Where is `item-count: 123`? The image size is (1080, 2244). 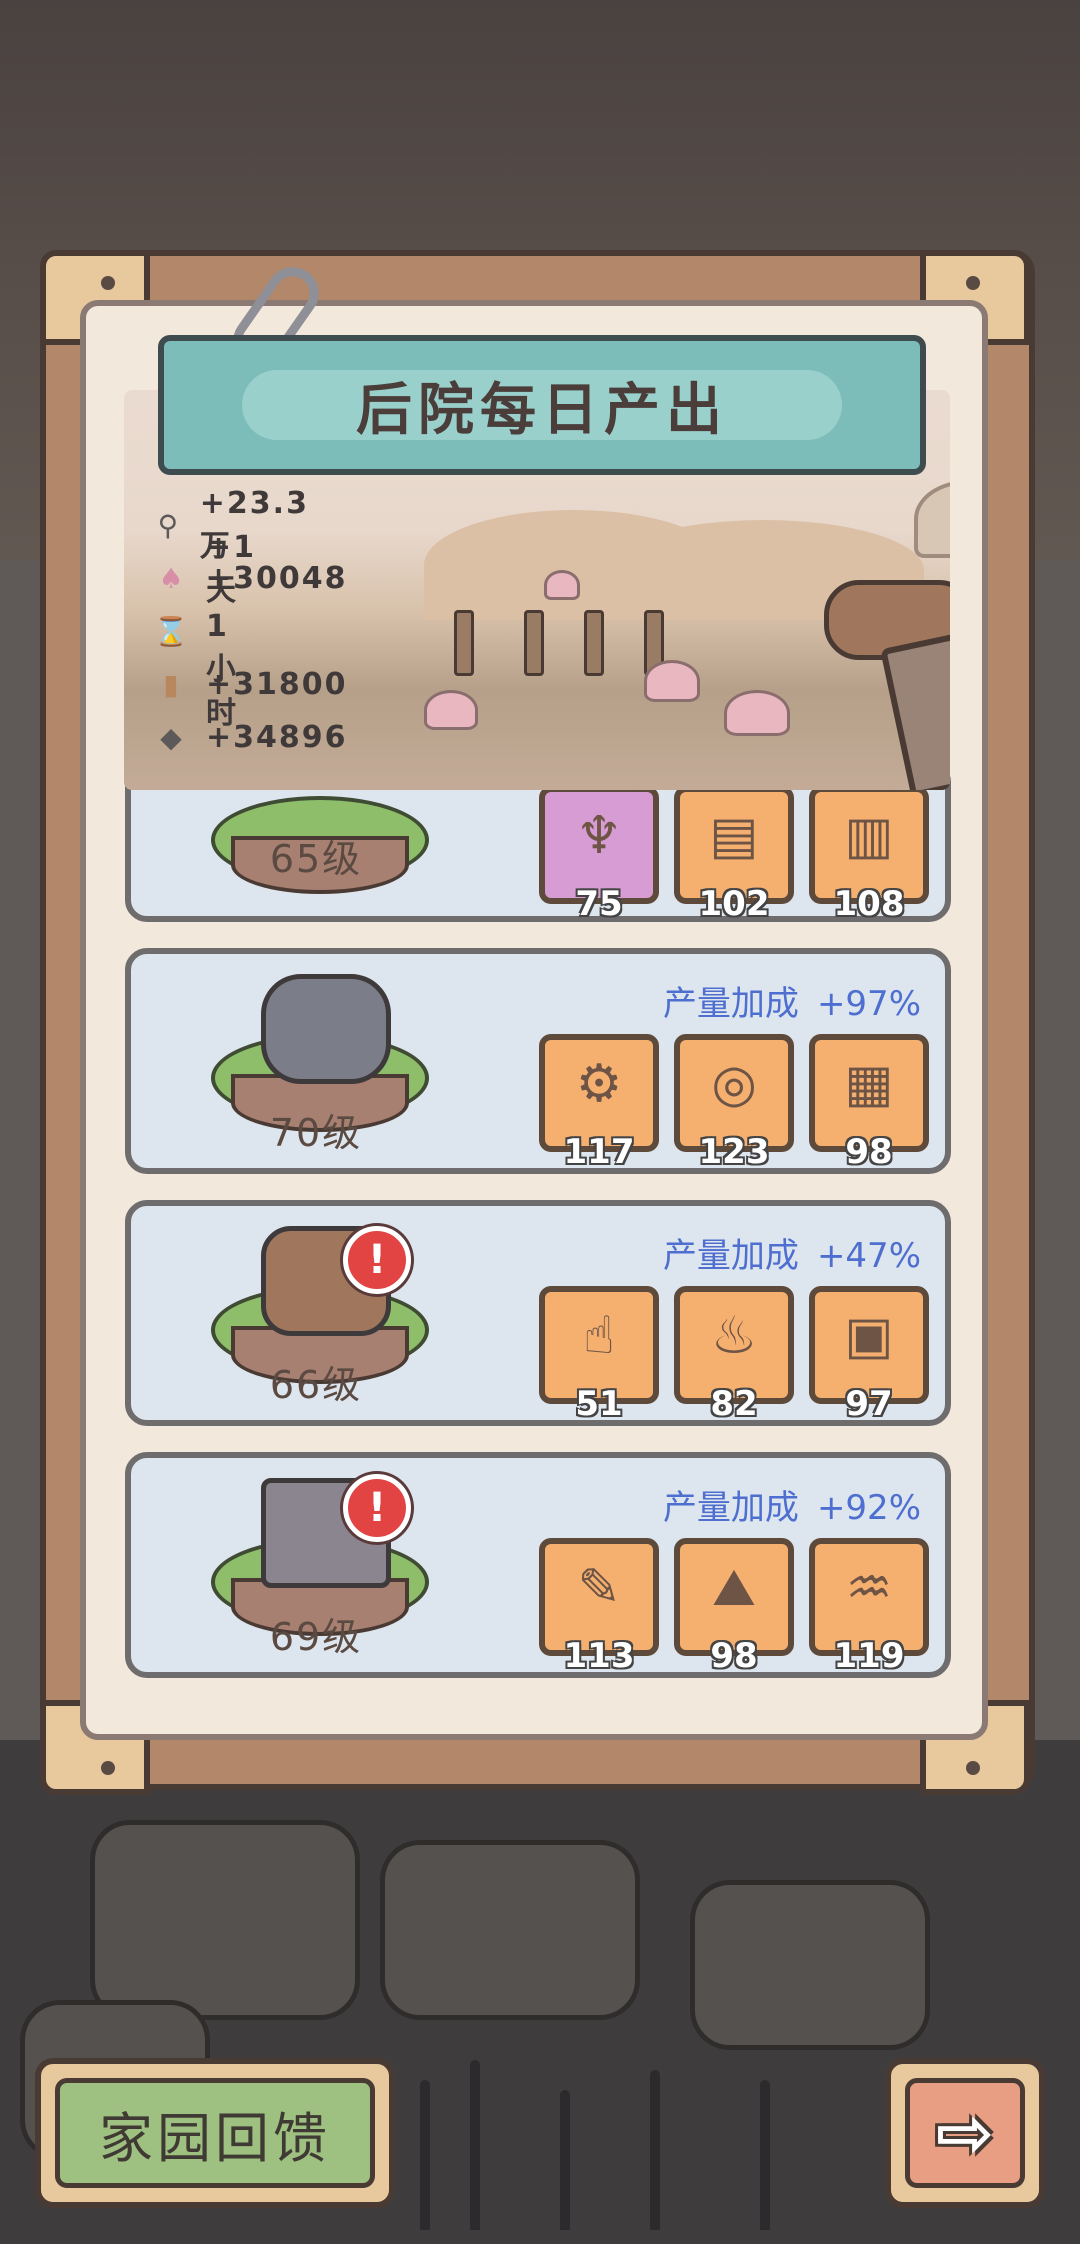 item-count: 123 is located at coordinates (734, 1152).